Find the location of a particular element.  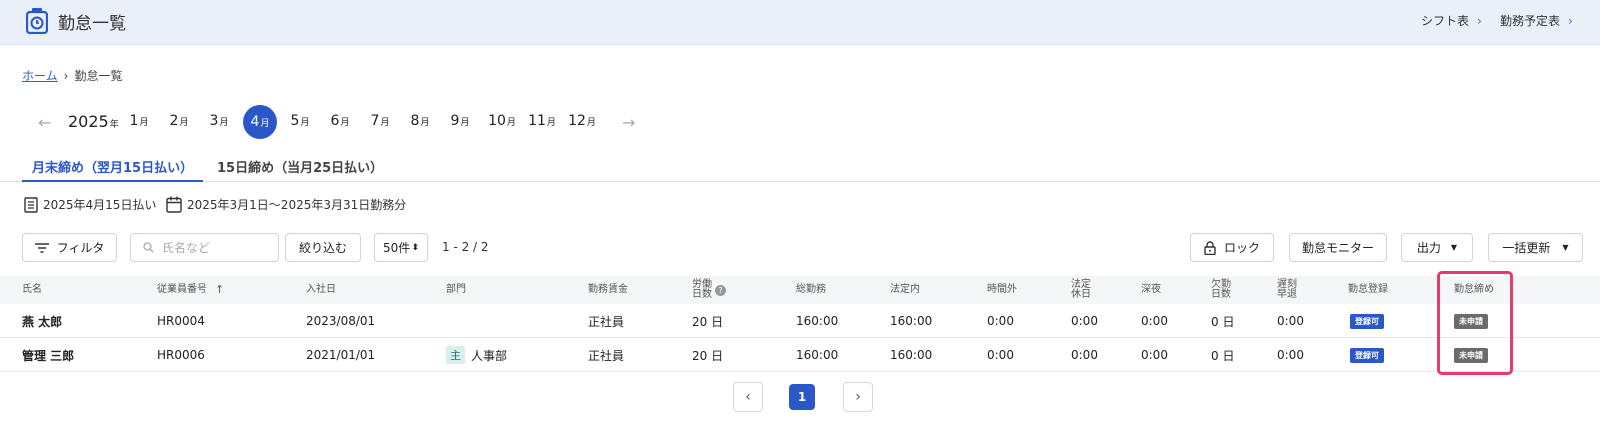

col-late-early-label: 遅刻 早退 is located at coordinates (1287, 290).